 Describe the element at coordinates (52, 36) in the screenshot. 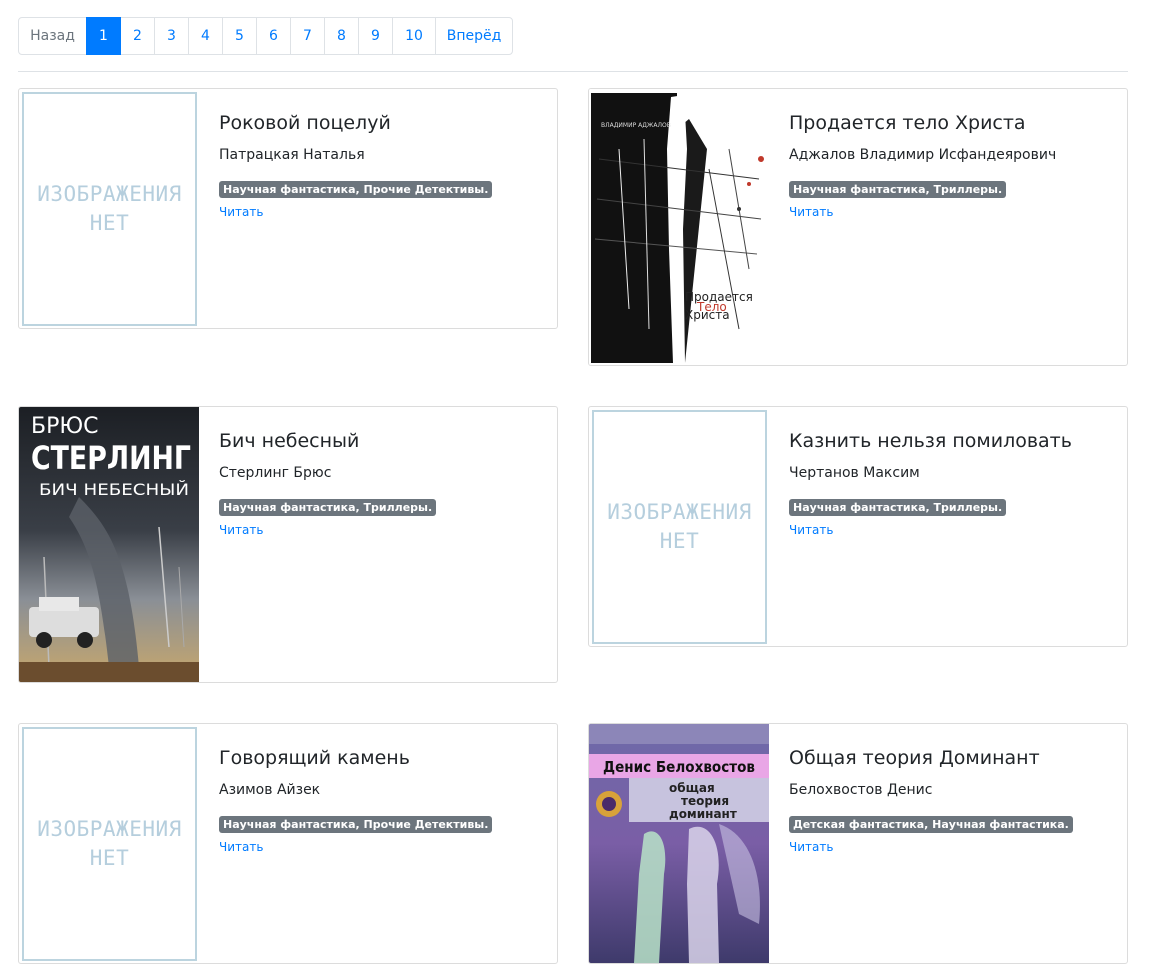

I see `prev-page-button: Назад` at that location.